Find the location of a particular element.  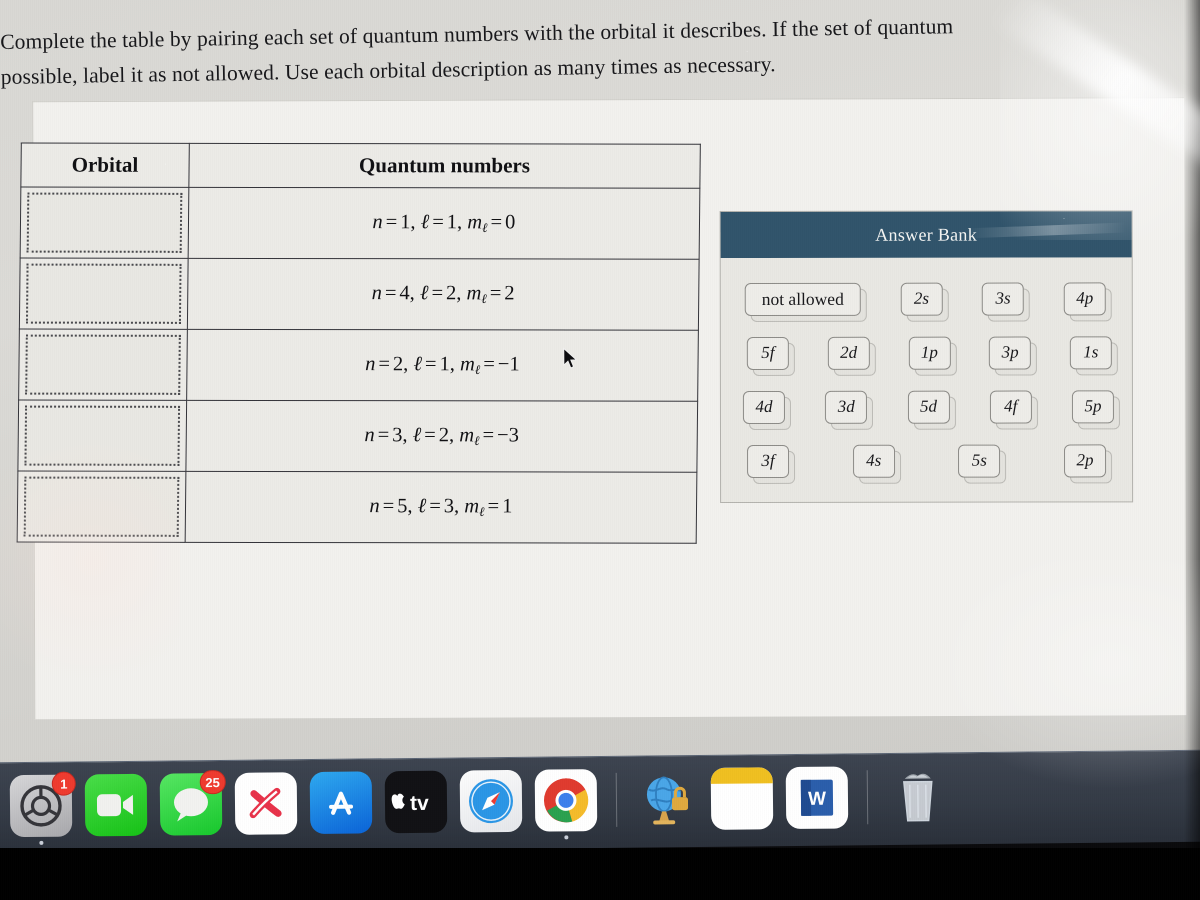

dock-item-facetime is located at coordinates (116, 805).